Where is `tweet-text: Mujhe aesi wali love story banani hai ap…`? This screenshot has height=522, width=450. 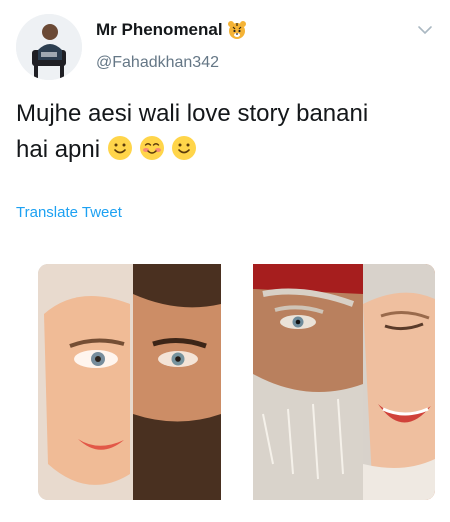 tweet-text: Mujhe aesi wali love story banani hai ap… is located at coordinates (226, 132).